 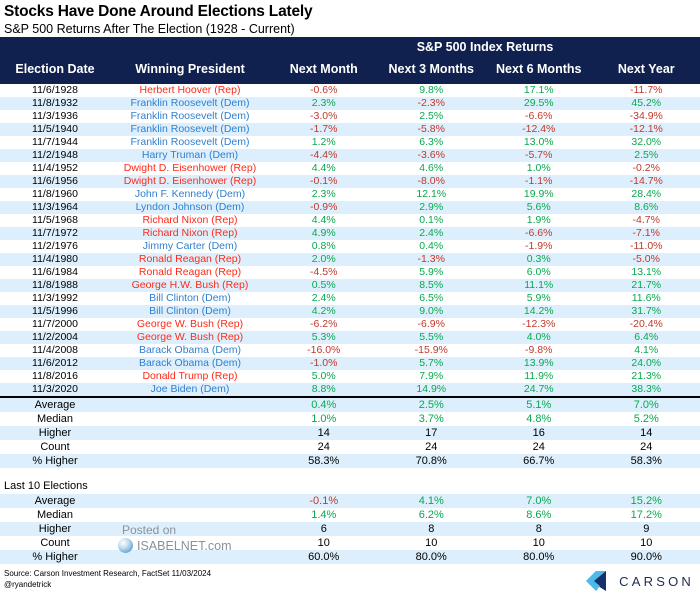 What do you see at coordinates (539, 70) in the screenshot?
I see `col-header-next-6-months: Next 6 Months` at bounding box center [539, 70].